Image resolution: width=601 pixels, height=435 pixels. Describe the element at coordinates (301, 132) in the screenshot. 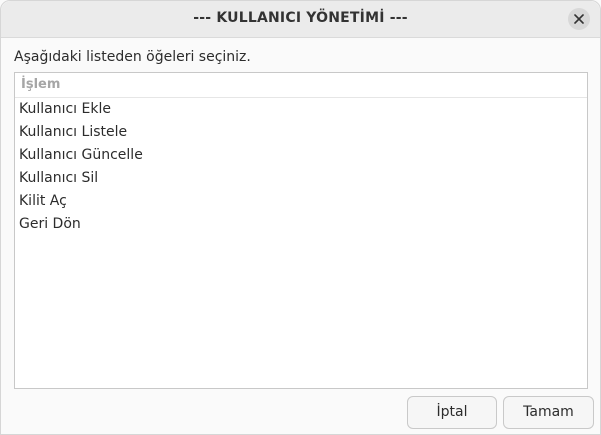

I see `list-item: Kullanıcı Listele` at that location.